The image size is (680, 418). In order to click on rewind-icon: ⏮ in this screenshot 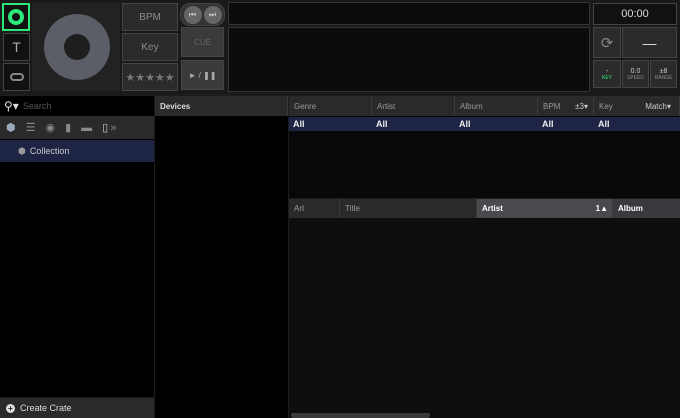, I will do `click(192, 14)`.